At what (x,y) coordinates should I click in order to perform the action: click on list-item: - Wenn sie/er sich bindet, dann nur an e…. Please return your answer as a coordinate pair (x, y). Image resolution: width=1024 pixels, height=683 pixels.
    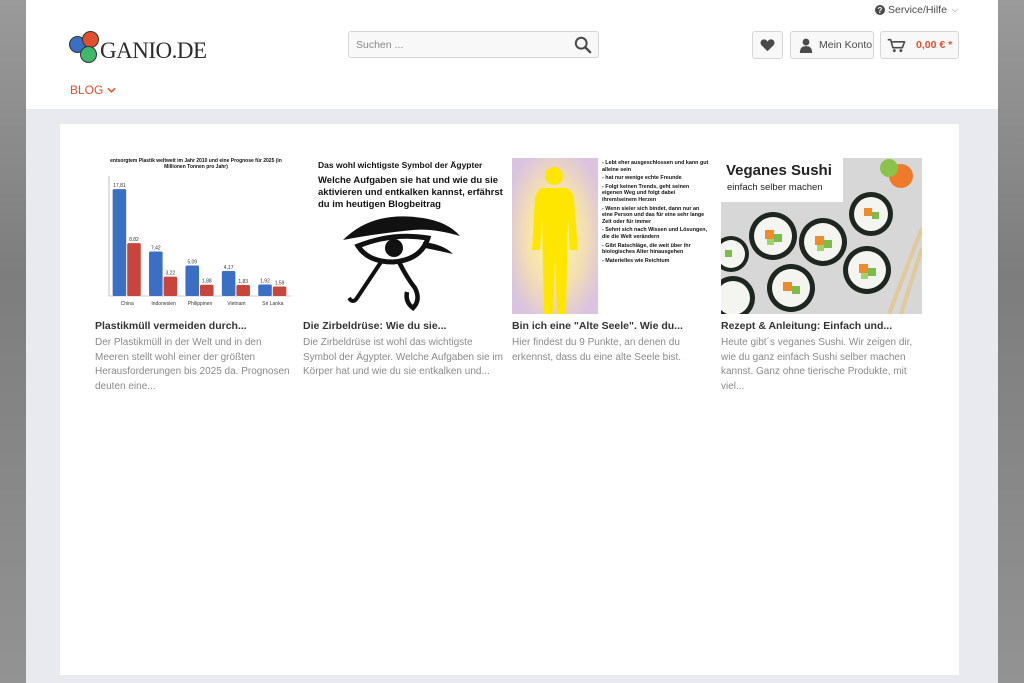
    Looking at the image, I should click on (653, 215).